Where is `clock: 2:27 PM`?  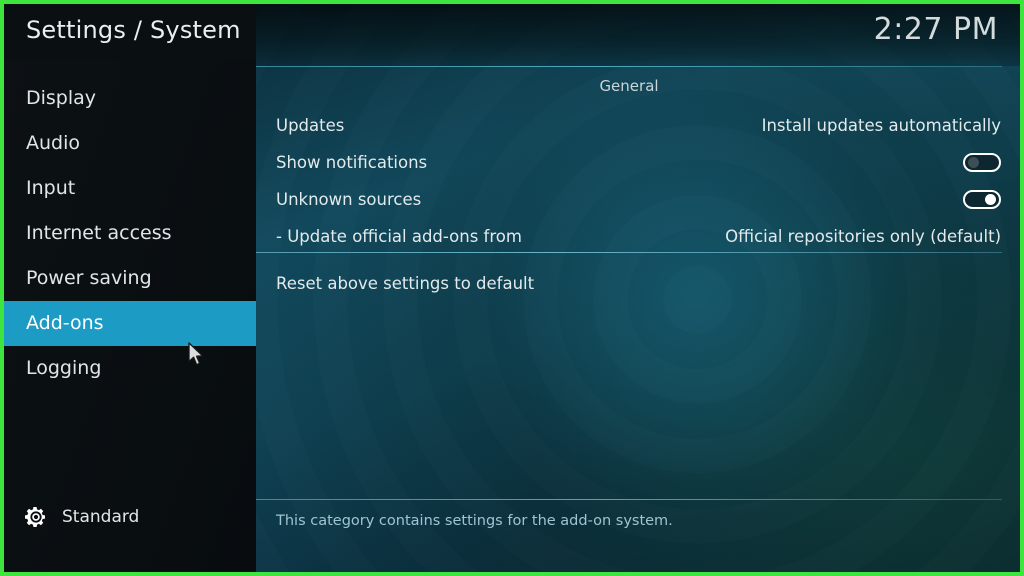
clock: 2:27 PM is located at coordinates (935, 29).